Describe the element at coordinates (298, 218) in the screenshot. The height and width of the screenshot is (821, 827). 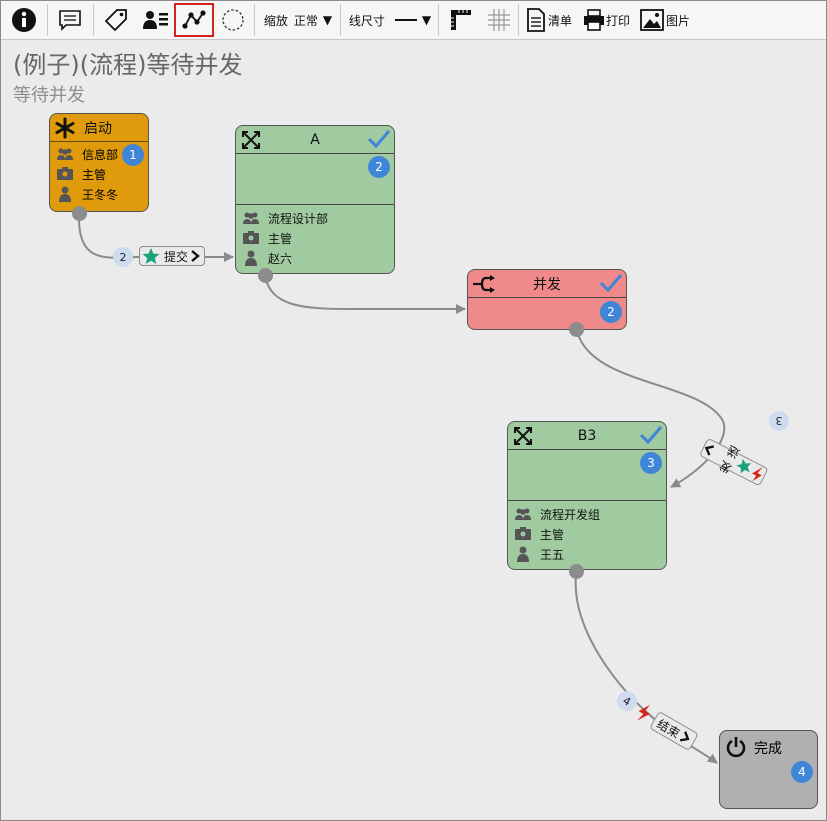
I see `department-text: 流程设计部` at that location.